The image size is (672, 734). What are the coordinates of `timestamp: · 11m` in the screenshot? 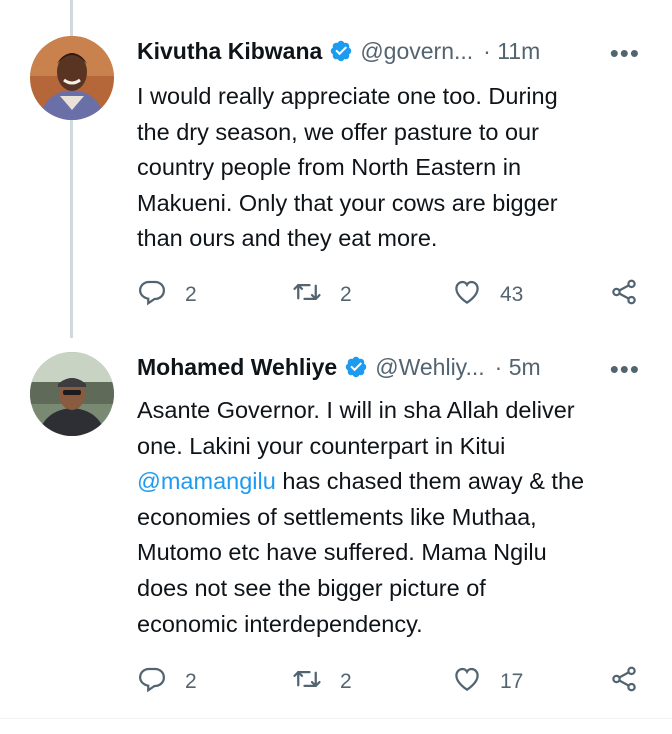 It's located at (511, 51).